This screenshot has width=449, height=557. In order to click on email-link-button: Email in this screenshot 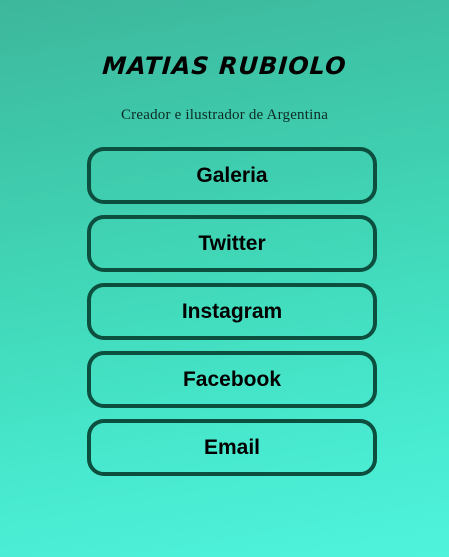, I will do `click(232, 447)`.